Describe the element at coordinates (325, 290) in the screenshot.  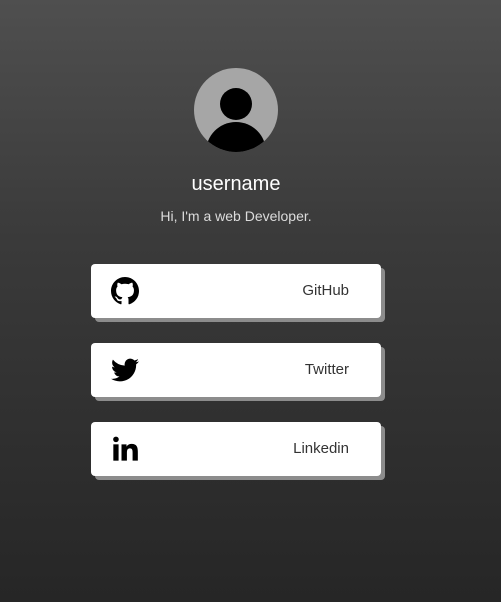
I see `github-label: GitHub` at that location.